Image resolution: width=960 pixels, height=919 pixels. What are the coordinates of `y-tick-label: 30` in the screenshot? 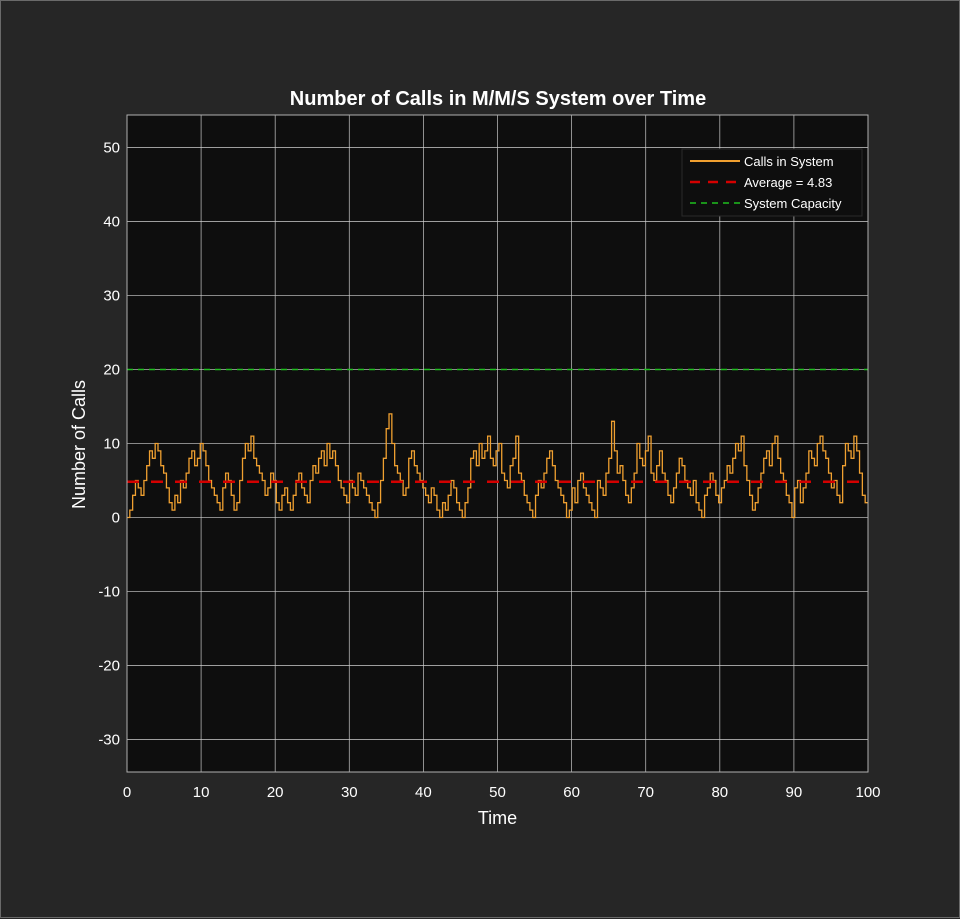 It's located at (111, 296).